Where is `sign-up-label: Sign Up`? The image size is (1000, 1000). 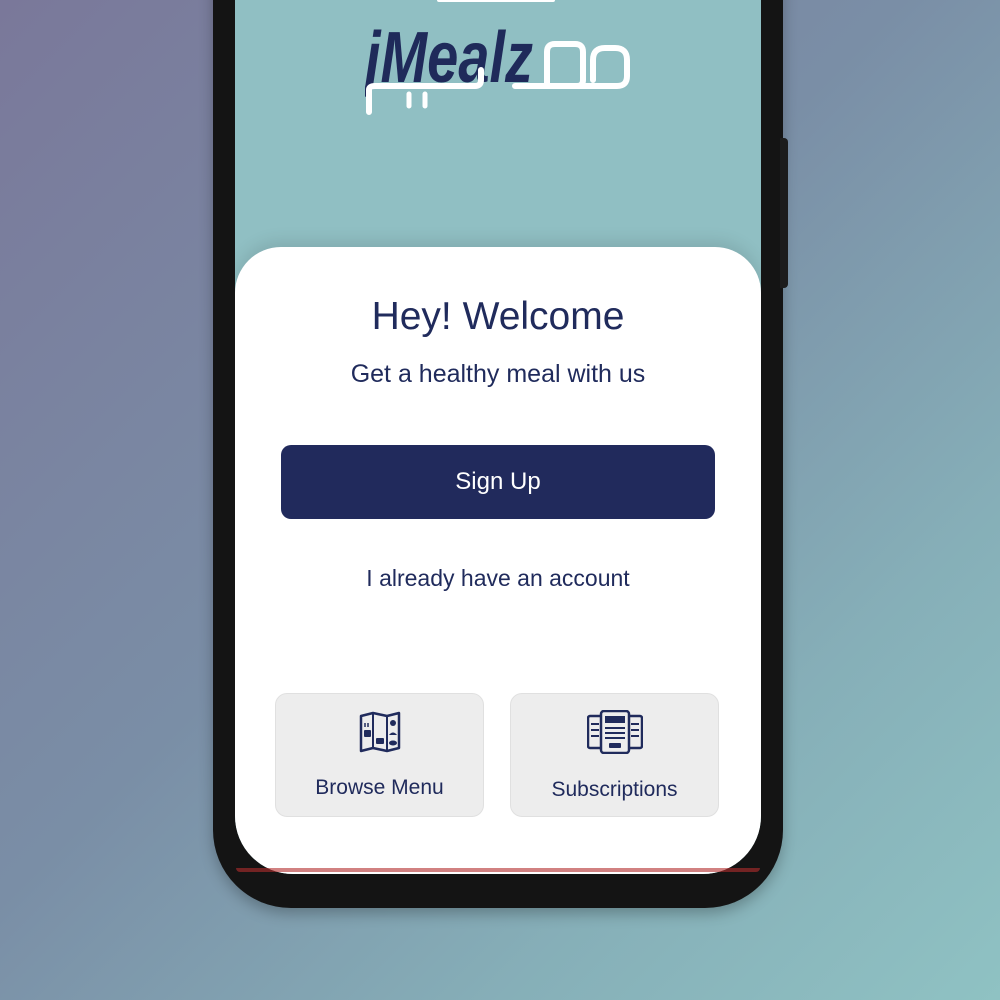 sign-up-label: Sign Up is located at coordinates (498, 481).